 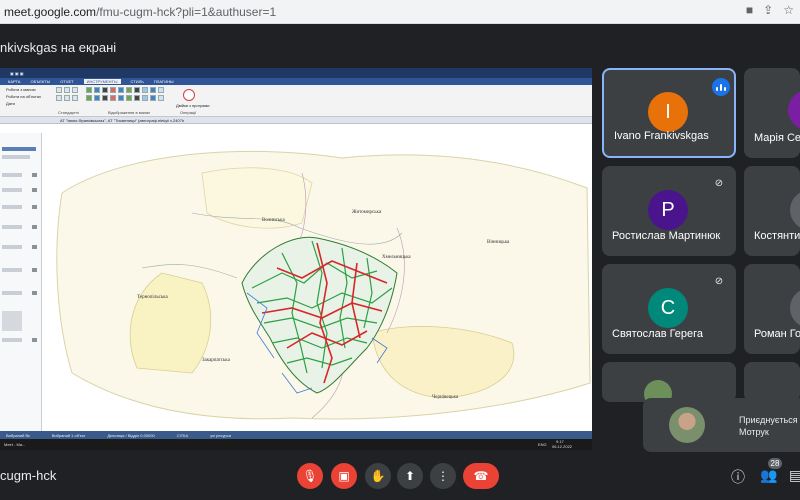 What do you see at coordinates (775, 463) in the screenshot?
I see `people-count-badge: 28` at bounding box center [775, 463].